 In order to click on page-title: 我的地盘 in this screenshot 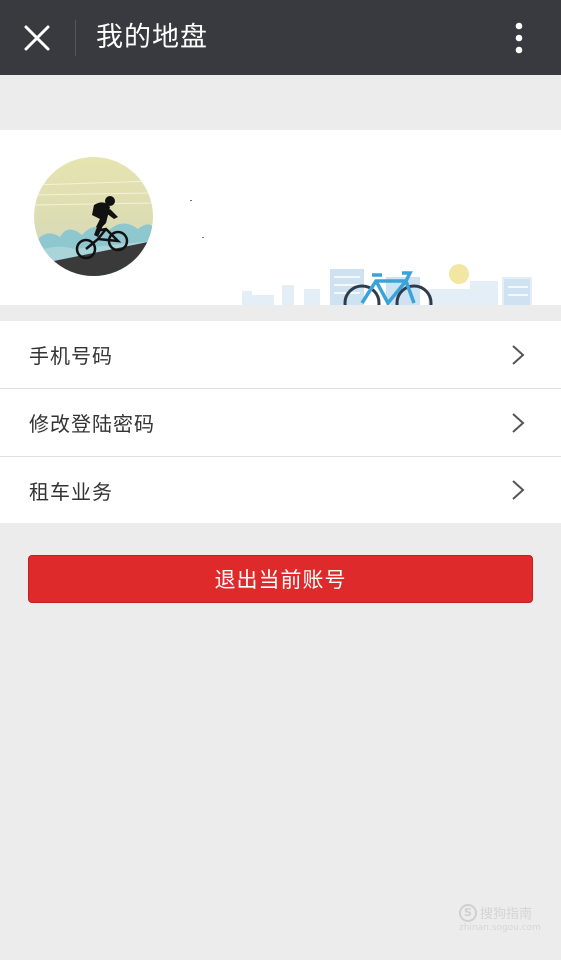, I will do `click(152, 37)`.